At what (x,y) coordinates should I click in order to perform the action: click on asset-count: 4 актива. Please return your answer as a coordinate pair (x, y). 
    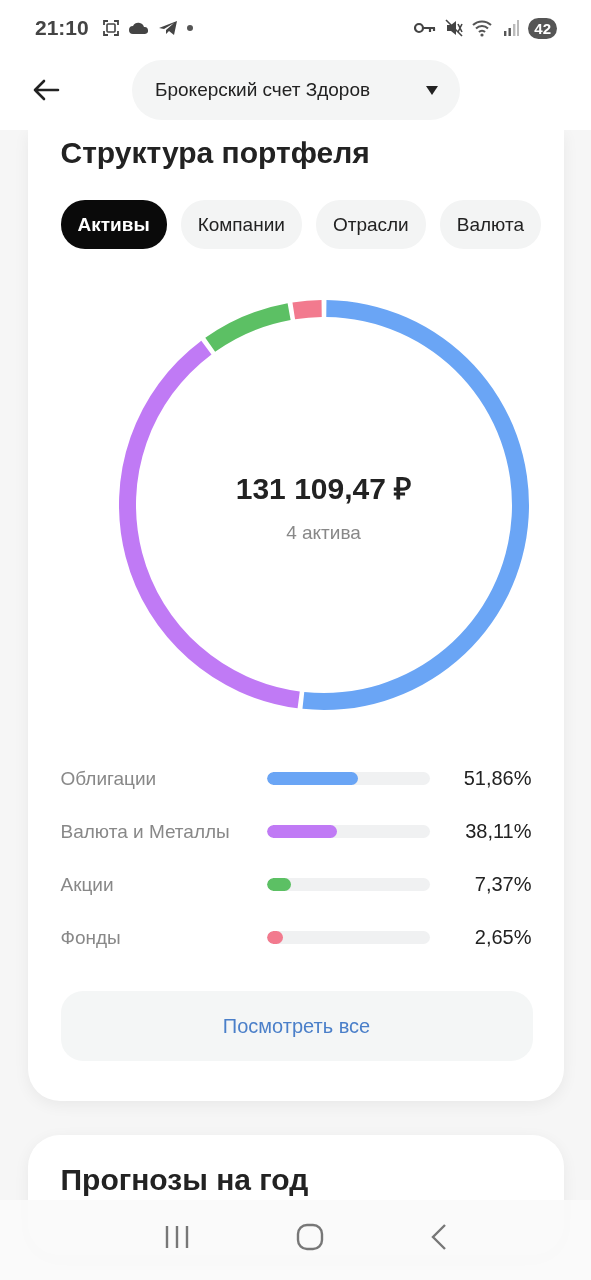
    Looking at the image, I should click on (323, 533).